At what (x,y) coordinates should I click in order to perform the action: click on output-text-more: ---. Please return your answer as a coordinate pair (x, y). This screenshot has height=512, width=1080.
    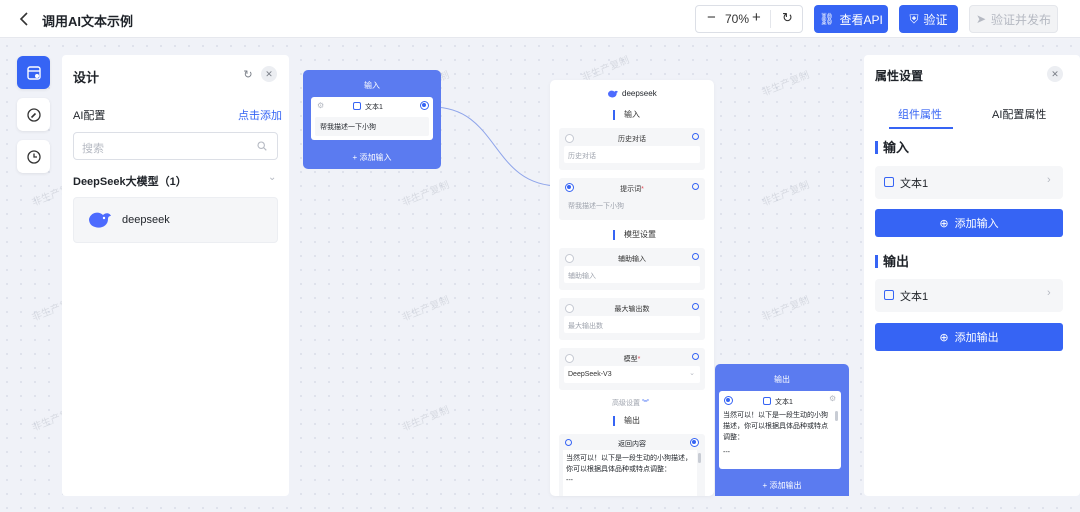
    Looking at the image, I should click on (726, 452).